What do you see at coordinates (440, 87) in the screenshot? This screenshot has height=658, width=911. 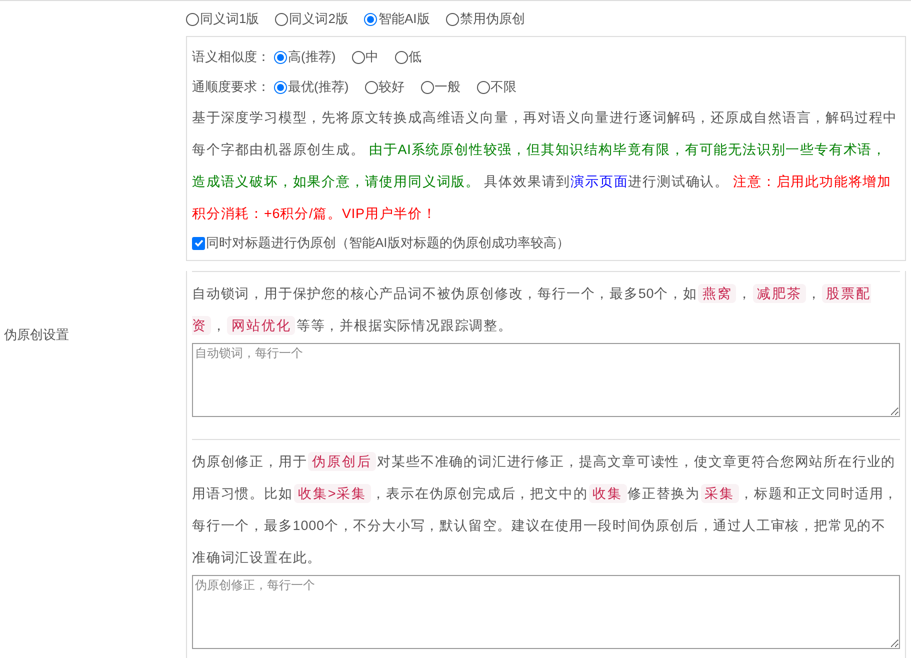 I see `radio-option: 一般` at bounding box center [440, 87].